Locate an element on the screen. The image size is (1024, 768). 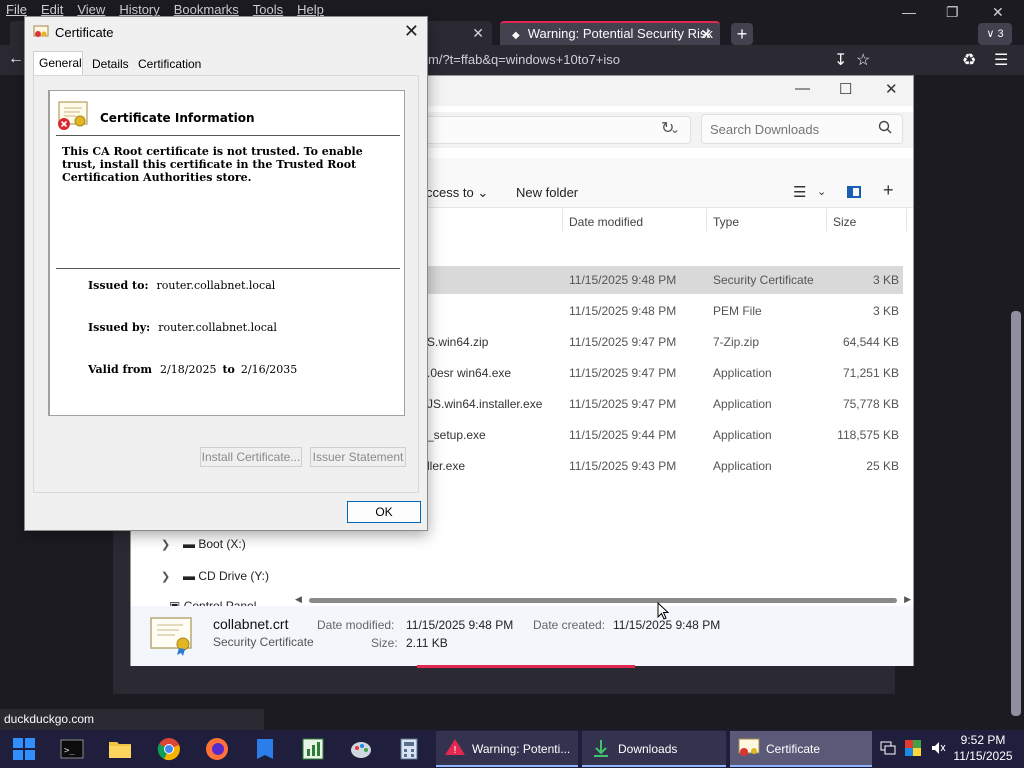
clock-date: 11/15/2025 is located at coordinates (983, 756).